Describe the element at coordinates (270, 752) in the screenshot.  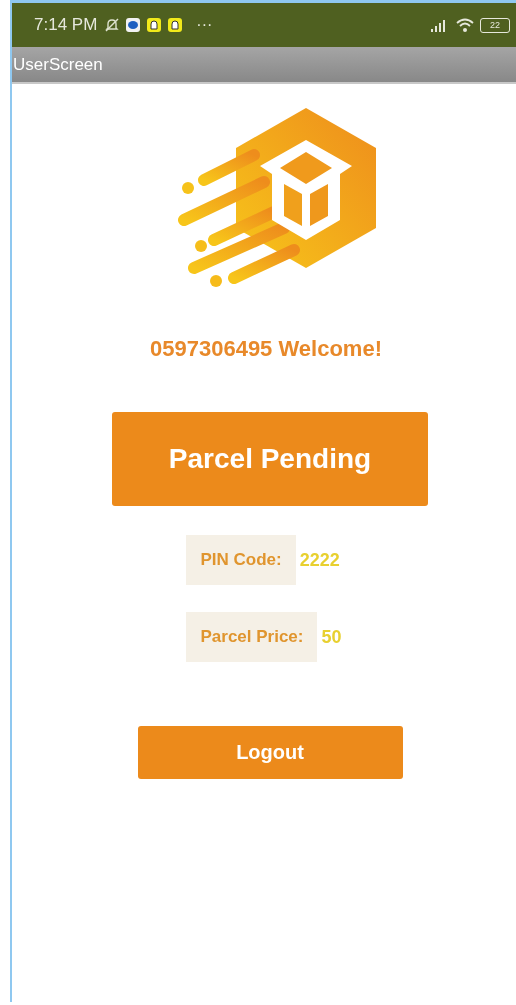
I see `logout-button: Logout` at that location.